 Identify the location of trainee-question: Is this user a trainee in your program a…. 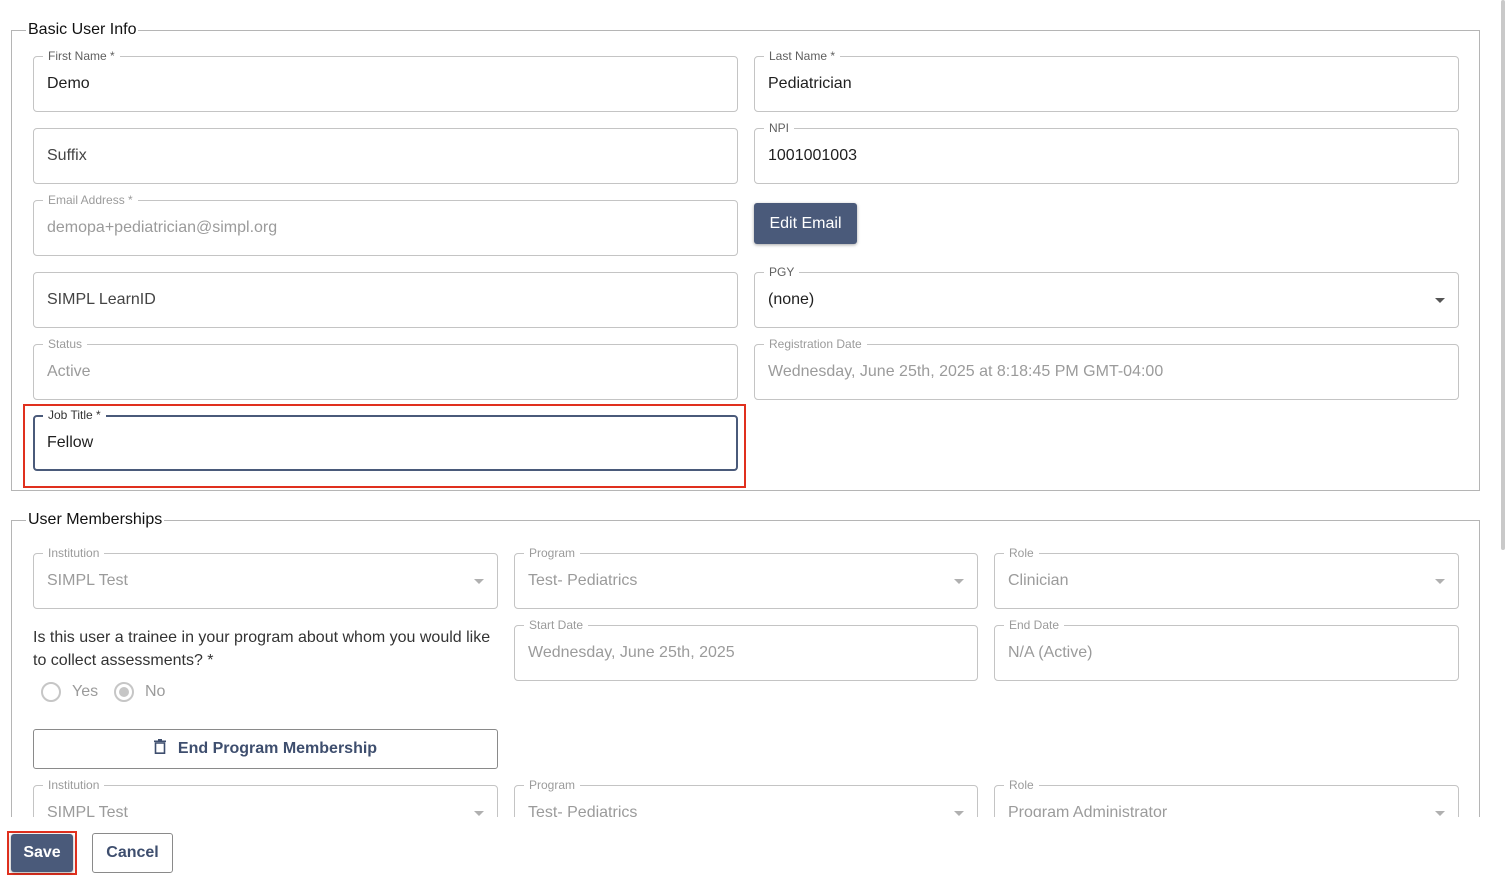
(262, 649).